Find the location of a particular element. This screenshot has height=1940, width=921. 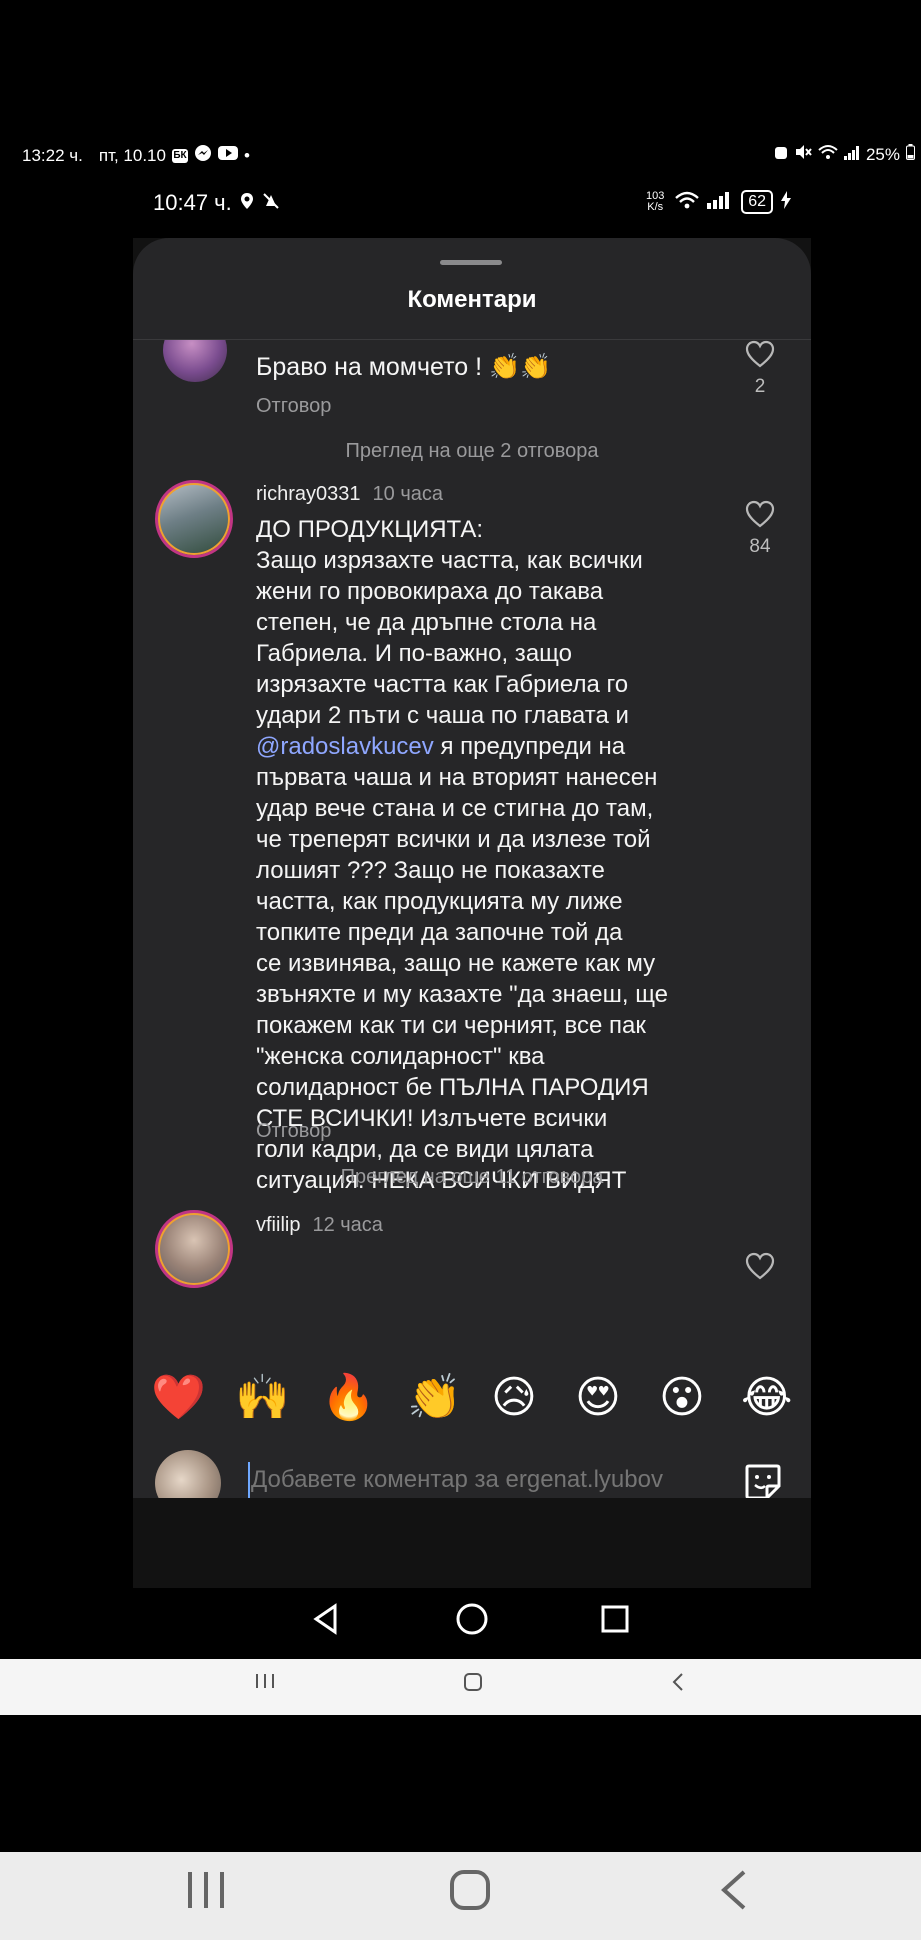

inner-status-right: 103 K/s 62 is located at coordinates (717, 202).